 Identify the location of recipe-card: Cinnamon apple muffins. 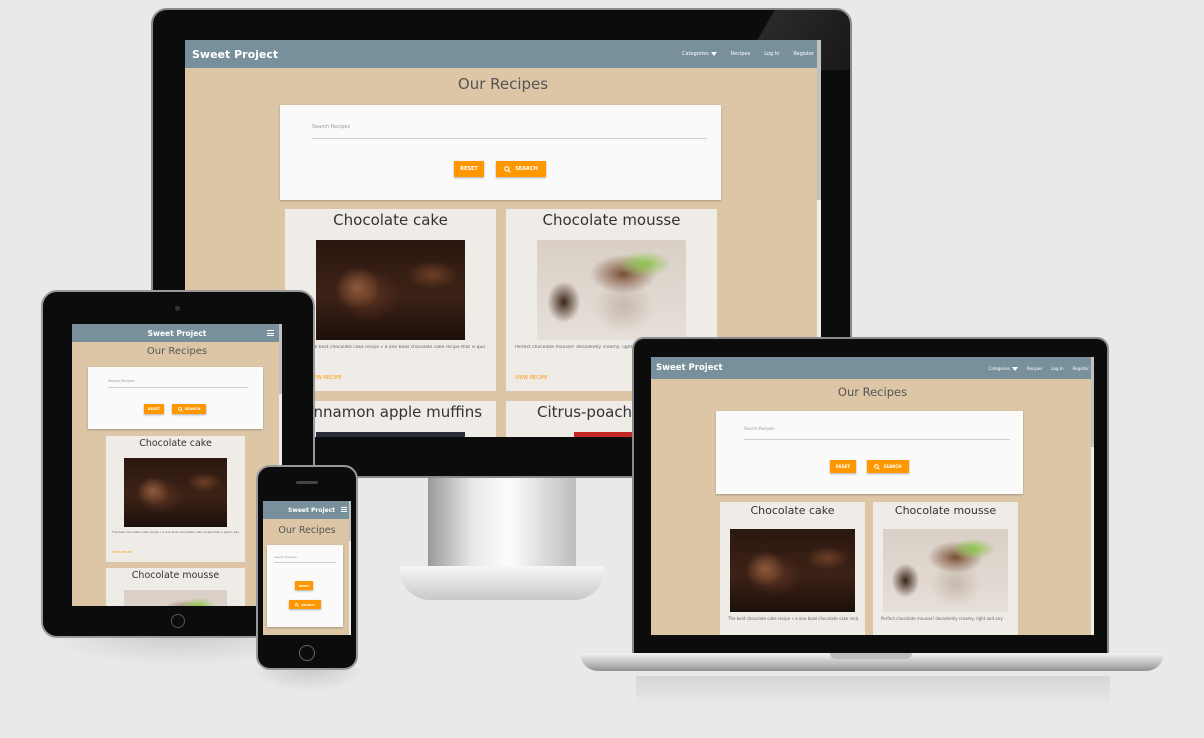
(390, 419).